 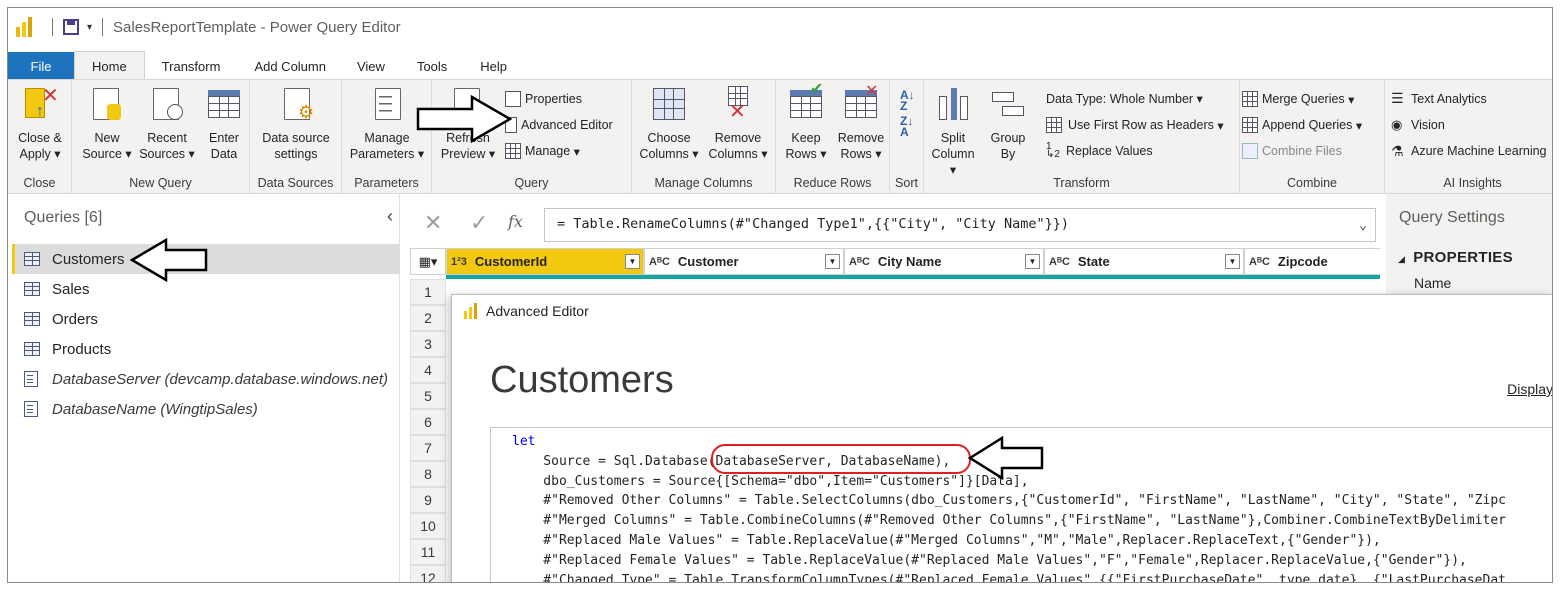 What do you see at coordinates (531, 183) in the screenshot?
I see `group-label-query: Query` at bounding box center [531, 183].